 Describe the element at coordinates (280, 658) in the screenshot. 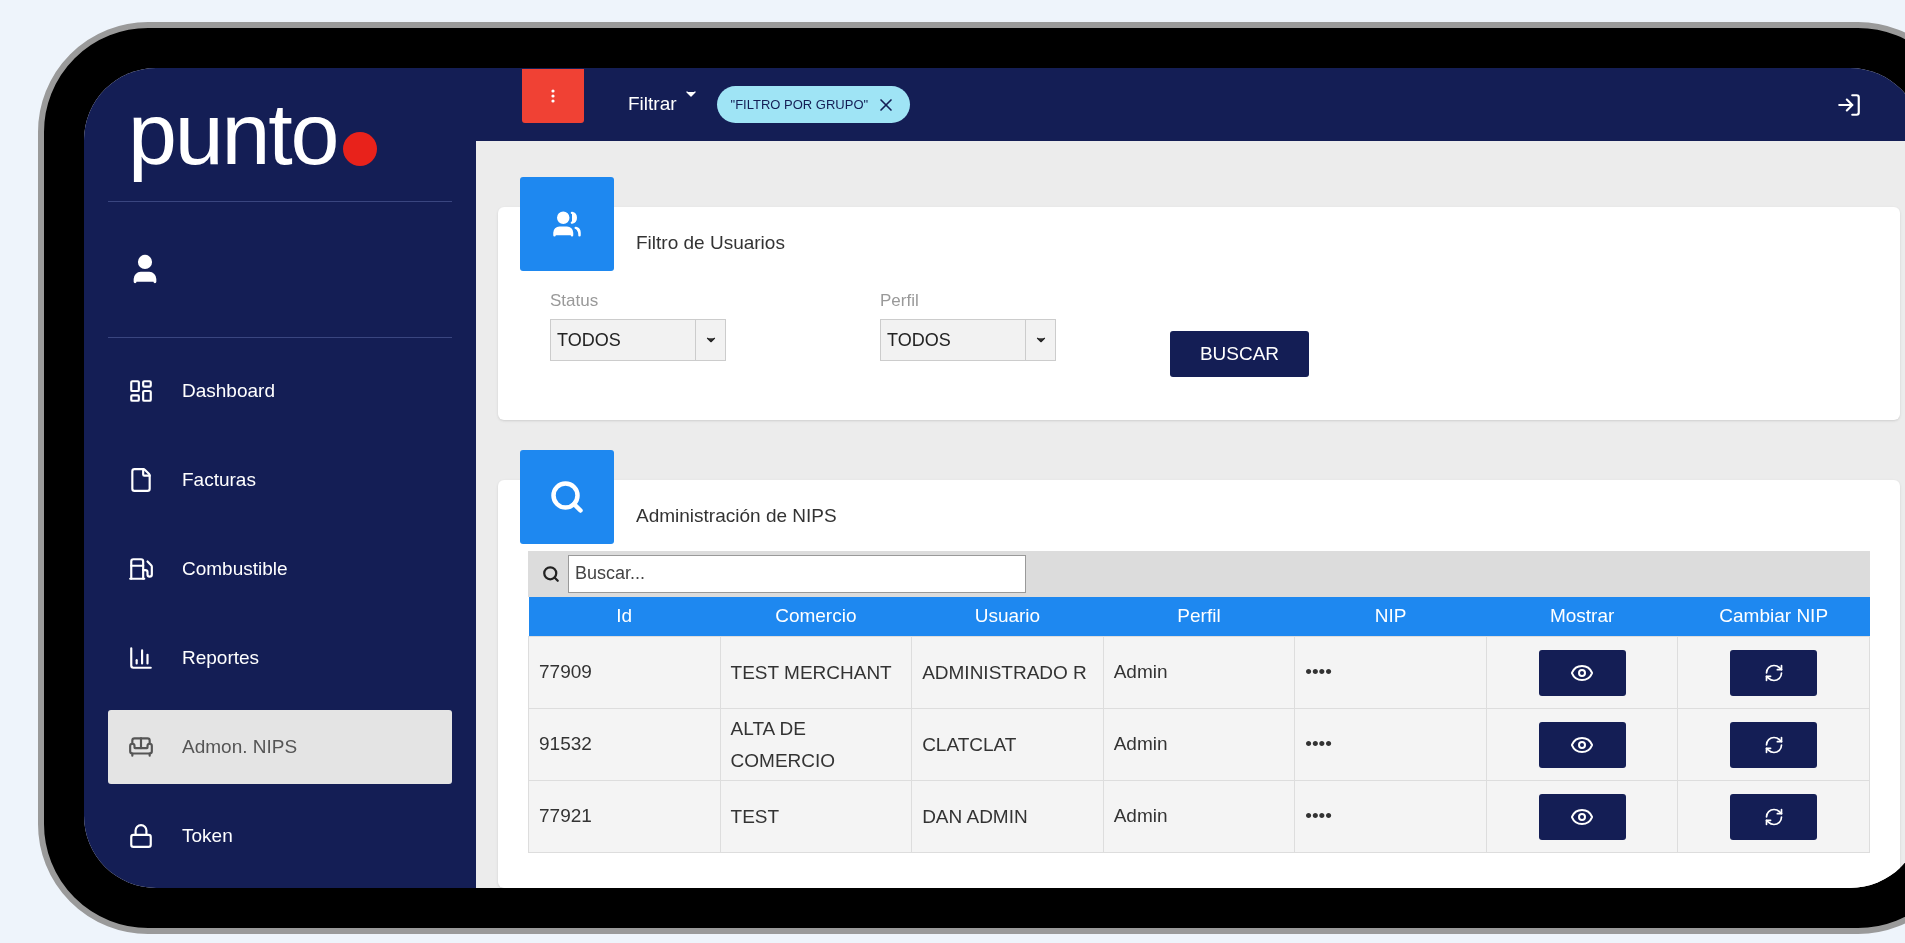

I see `sidebar-item: Reportes` at that location.